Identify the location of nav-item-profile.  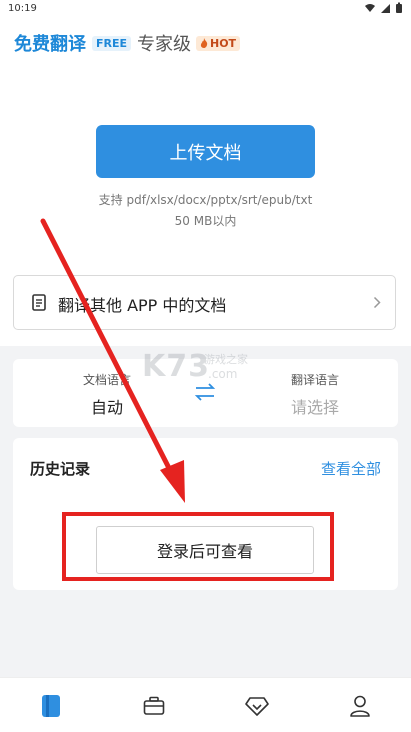
(360, 706).